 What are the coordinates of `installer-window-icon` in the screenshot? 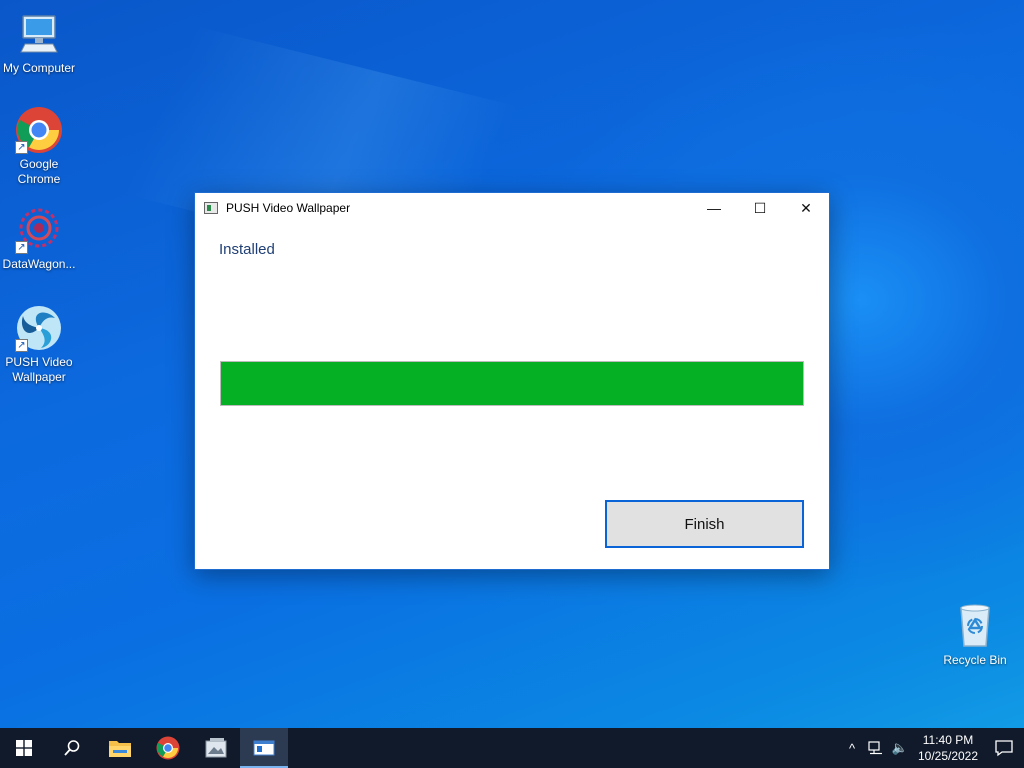 It's located at (264, 748).